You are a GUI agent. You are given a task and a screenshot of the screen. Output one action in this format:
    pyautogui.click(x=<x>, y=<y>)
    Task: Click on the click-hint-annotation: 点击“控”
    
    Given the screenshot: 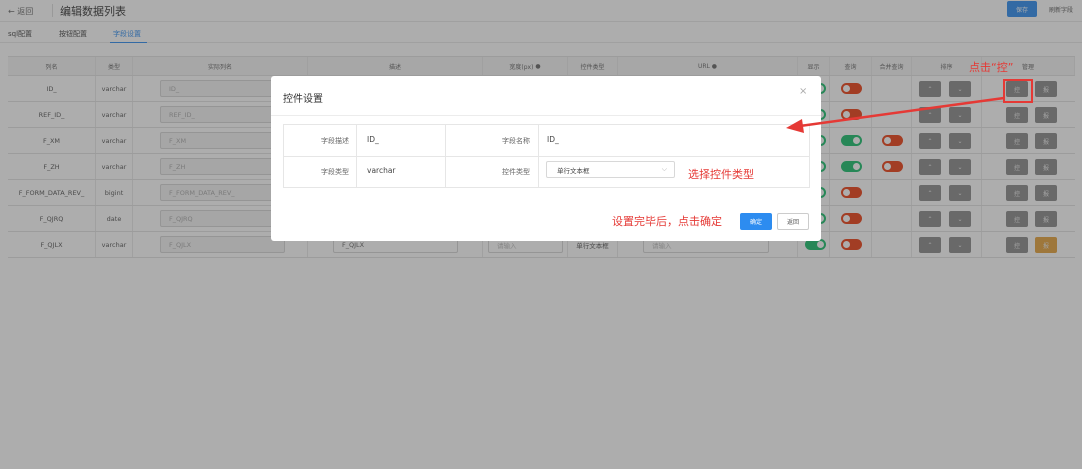 What is the action you would take?
    pyautogui.click(x=991, y=67)
    